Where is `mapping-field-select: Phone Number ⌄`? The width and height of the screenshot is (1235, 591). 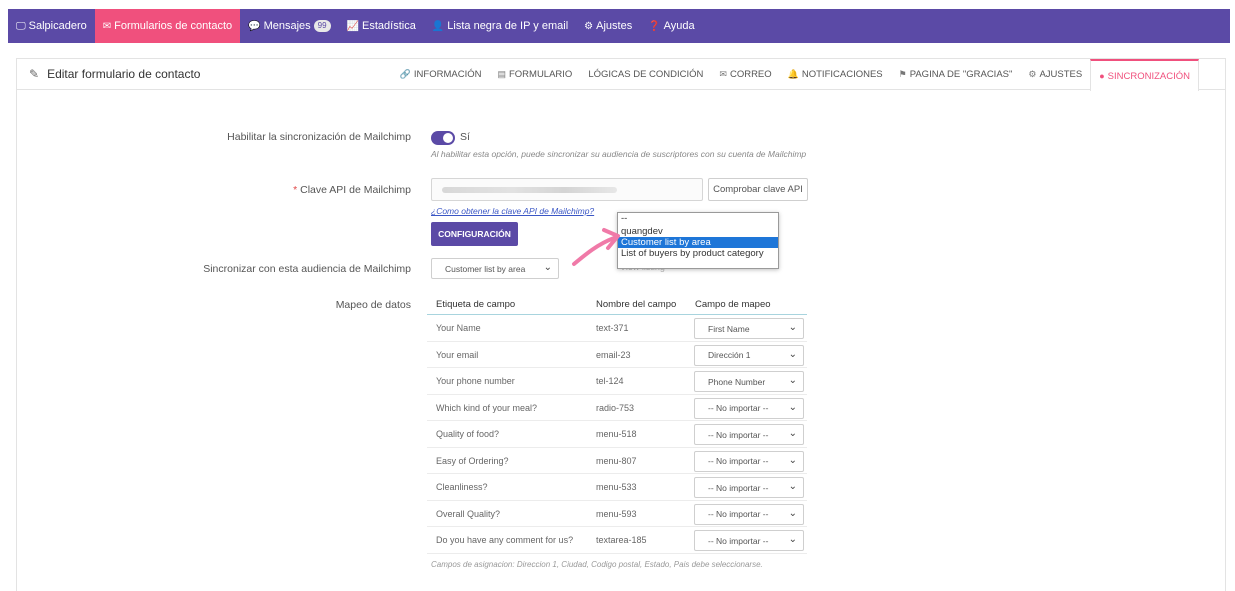
mapping-field-select: Phone Number ⌄ is located at coordinates (749, 381).